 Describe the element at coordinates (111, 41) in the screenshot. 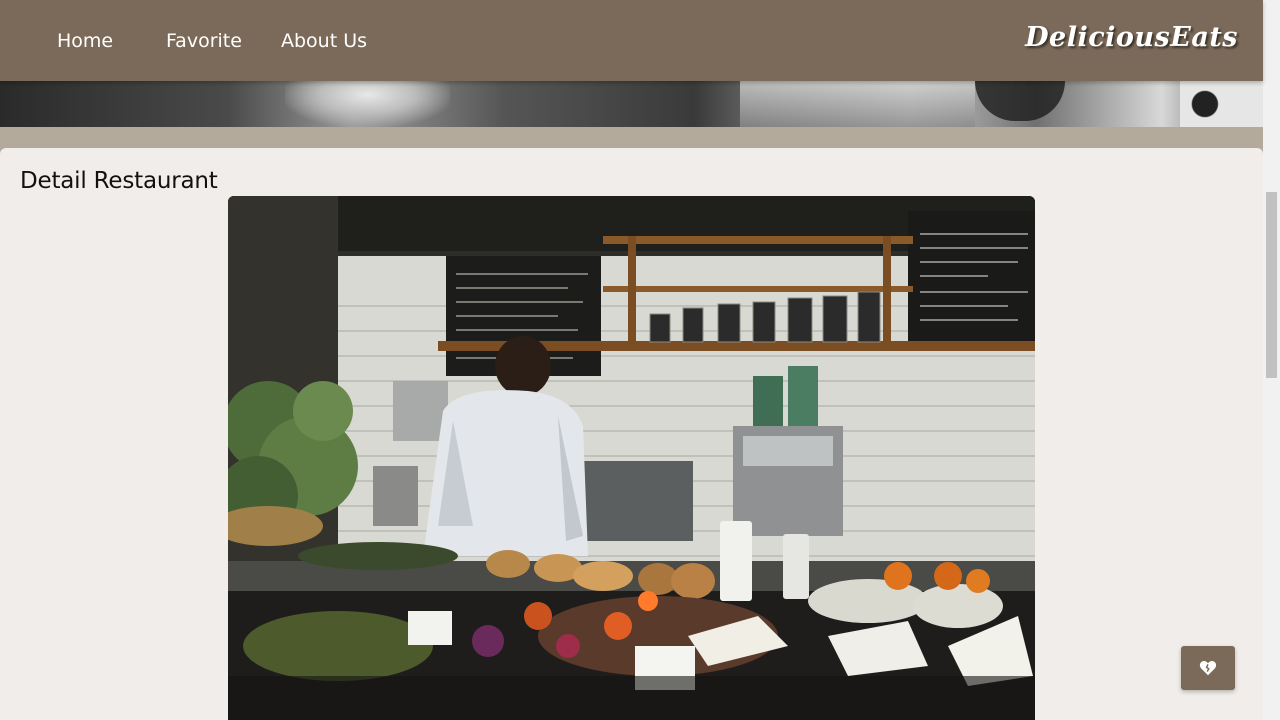

I see `nav-link-home: Home` at that location.